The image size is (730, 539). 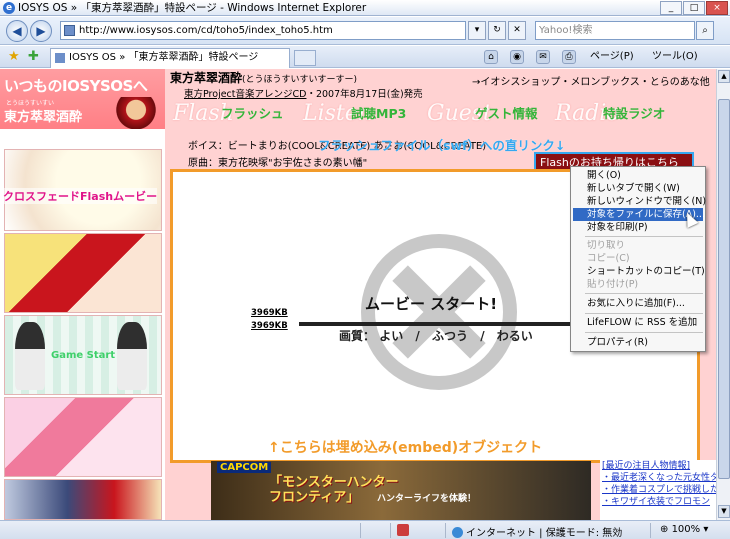 What do you see at coordinates (639, 201) in the screenshot?
I see `ctx-open-new-window: 新しいウィンドウで開く(N)` at bounding box center [639, 201].